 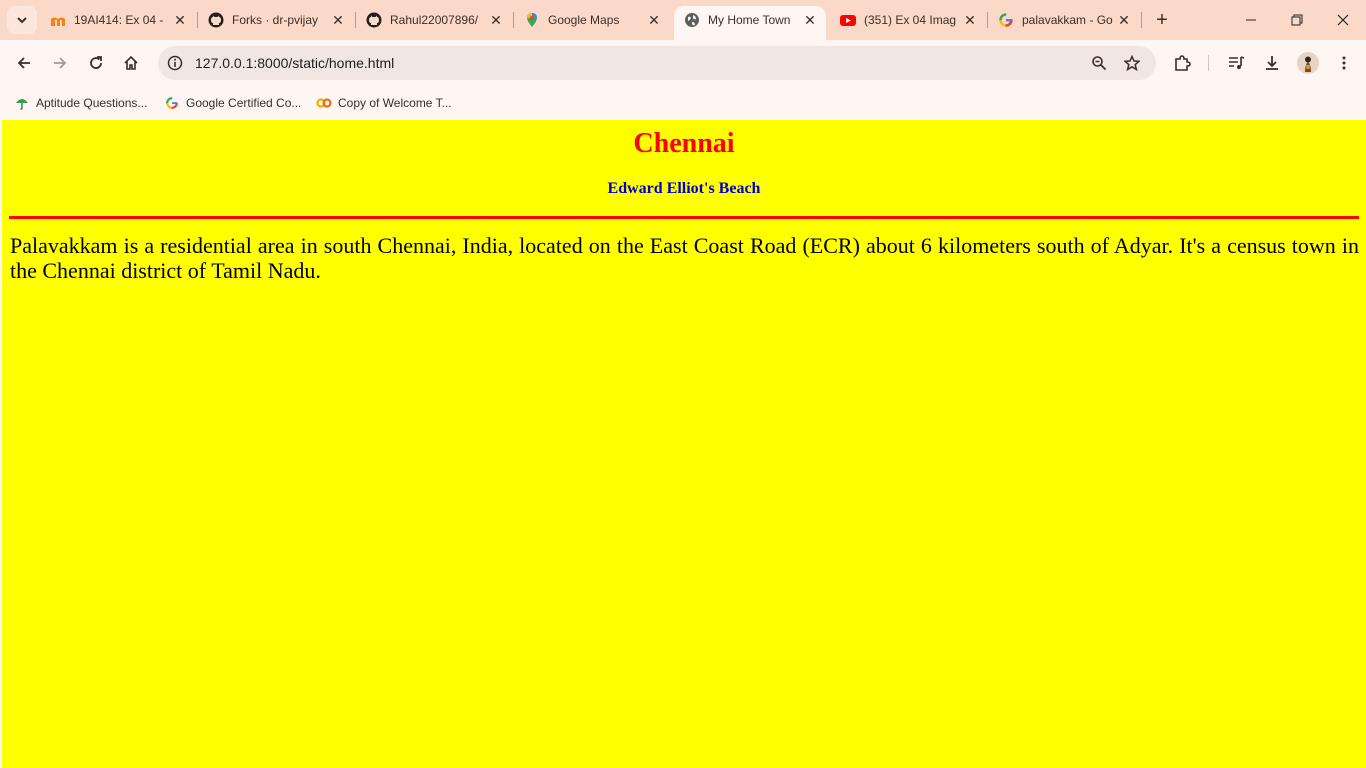 I want to click on restore-button, so click(x=1297, y=20).